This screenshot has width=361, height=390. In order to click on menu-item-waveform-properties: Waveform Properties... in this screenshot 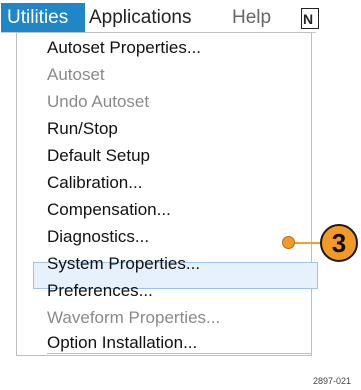, I will do `click(133, 318)`.